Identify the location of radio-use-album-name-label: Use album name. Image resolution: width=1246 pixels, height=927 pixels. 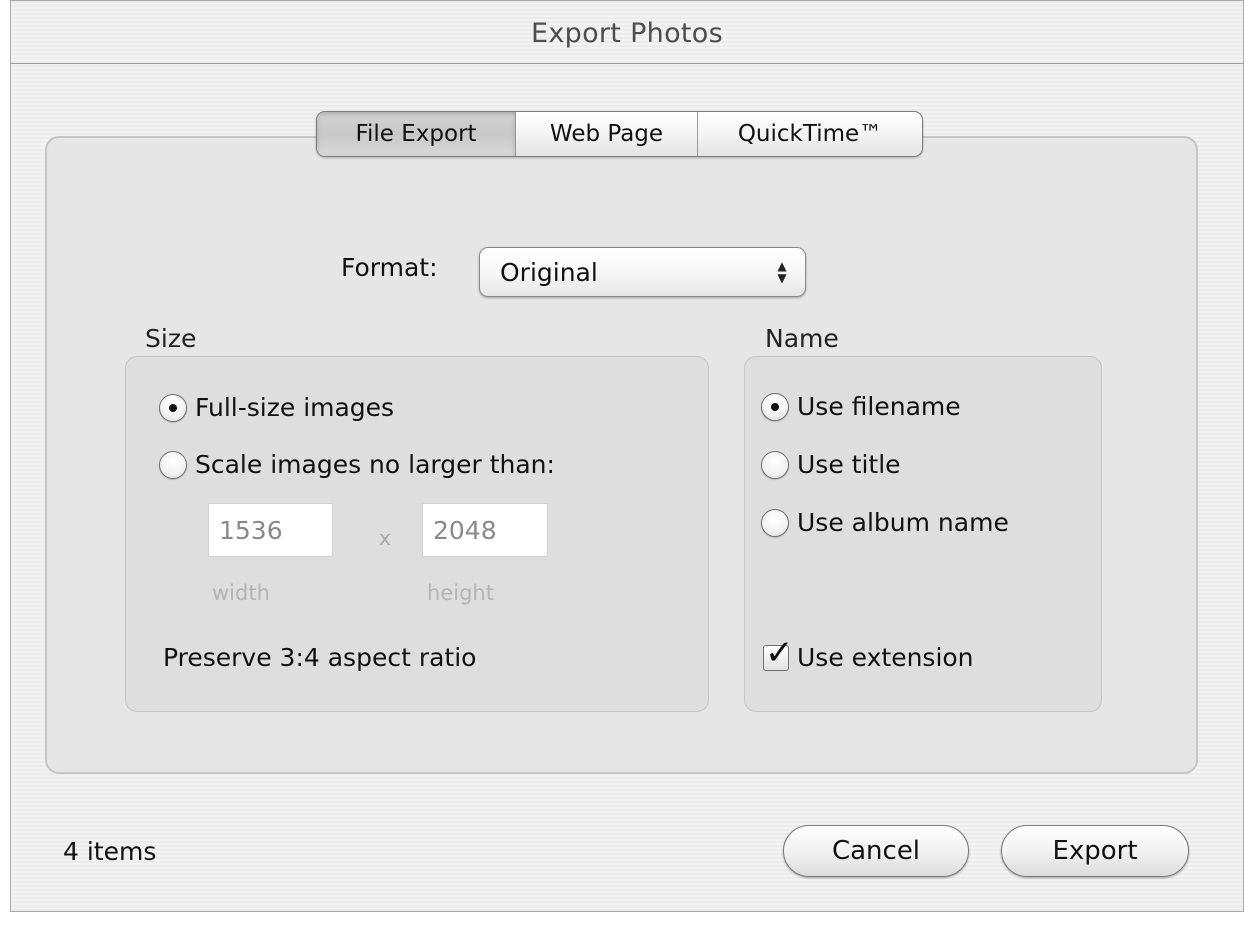
(903, 522).